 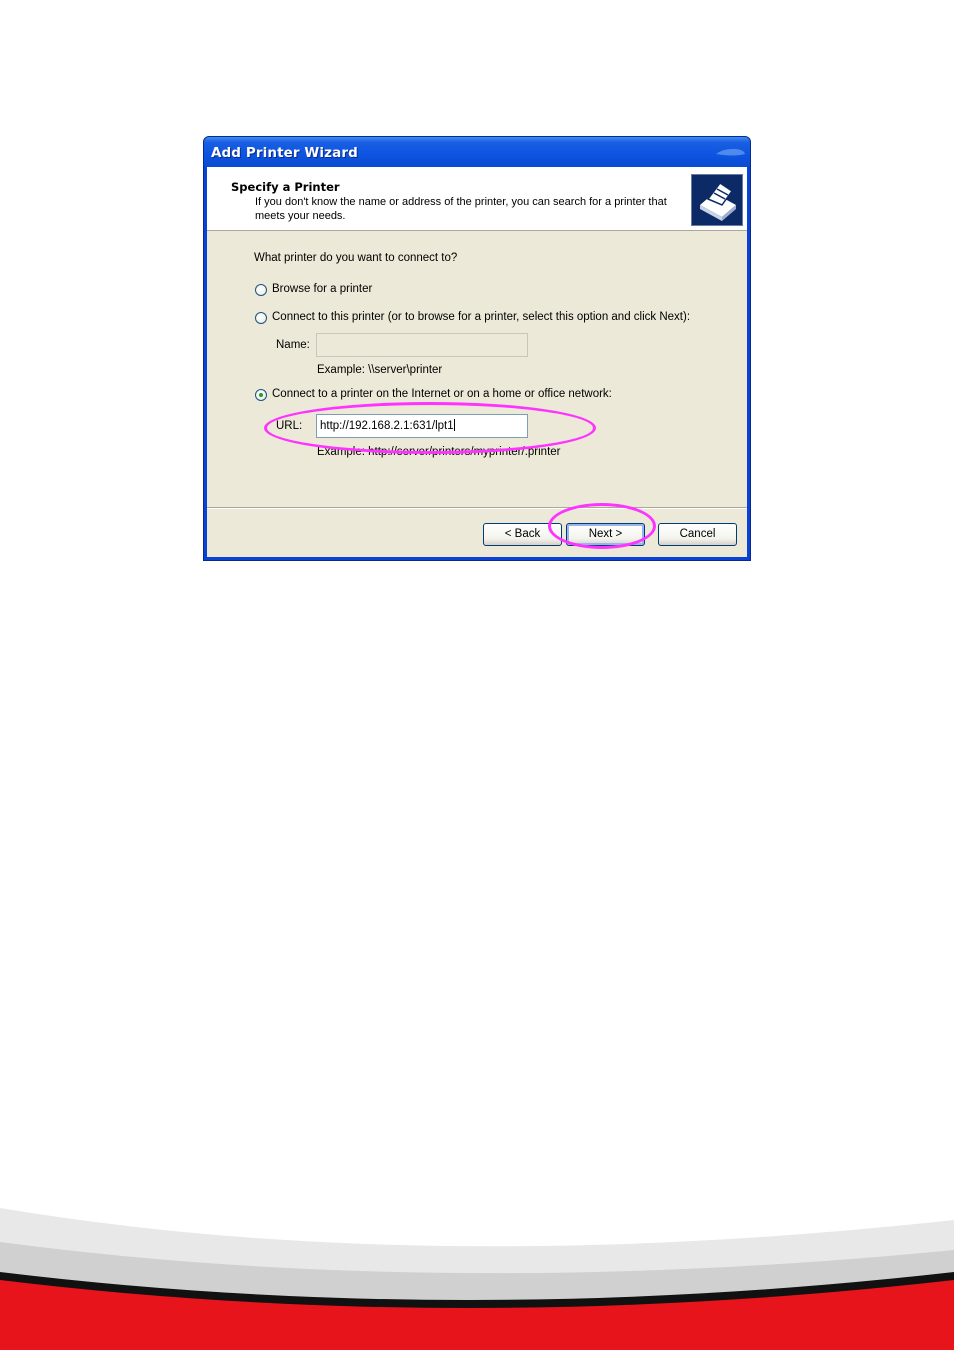 I want to click on title-bar-decoration-icon, so click(x=730, y=152).